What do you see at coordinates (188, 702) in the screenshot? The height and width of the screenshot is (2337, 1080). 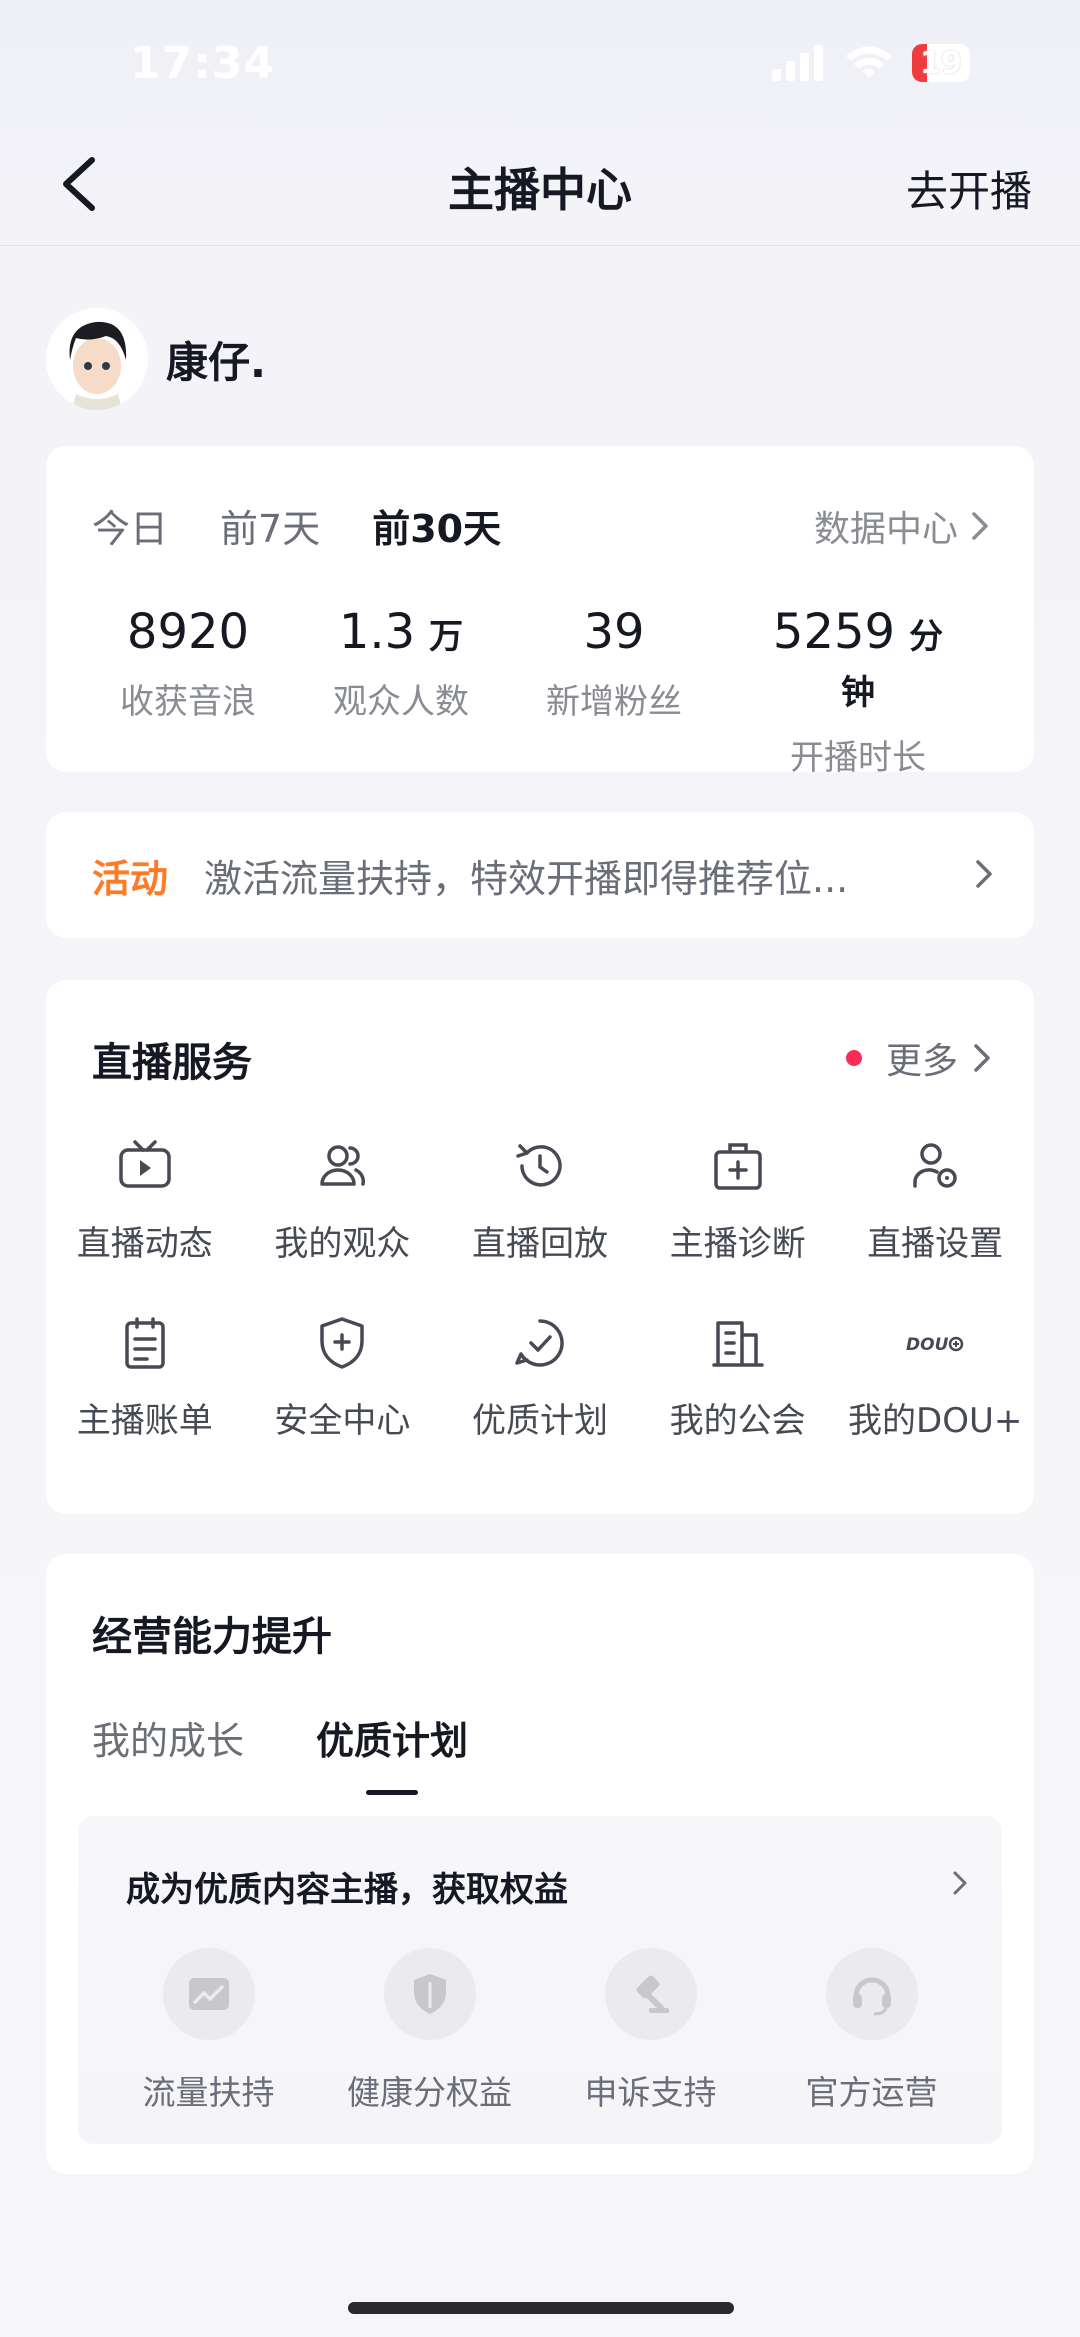 I see `stat-label: 收获音浪` at bounding box center [188, 702].